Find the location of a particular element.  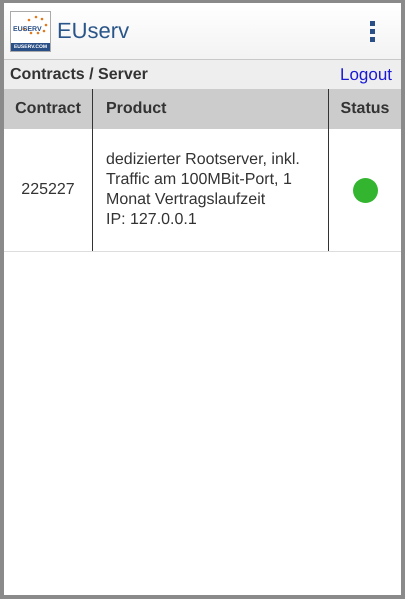

column-header: Status is located at coordinates (364, 109).